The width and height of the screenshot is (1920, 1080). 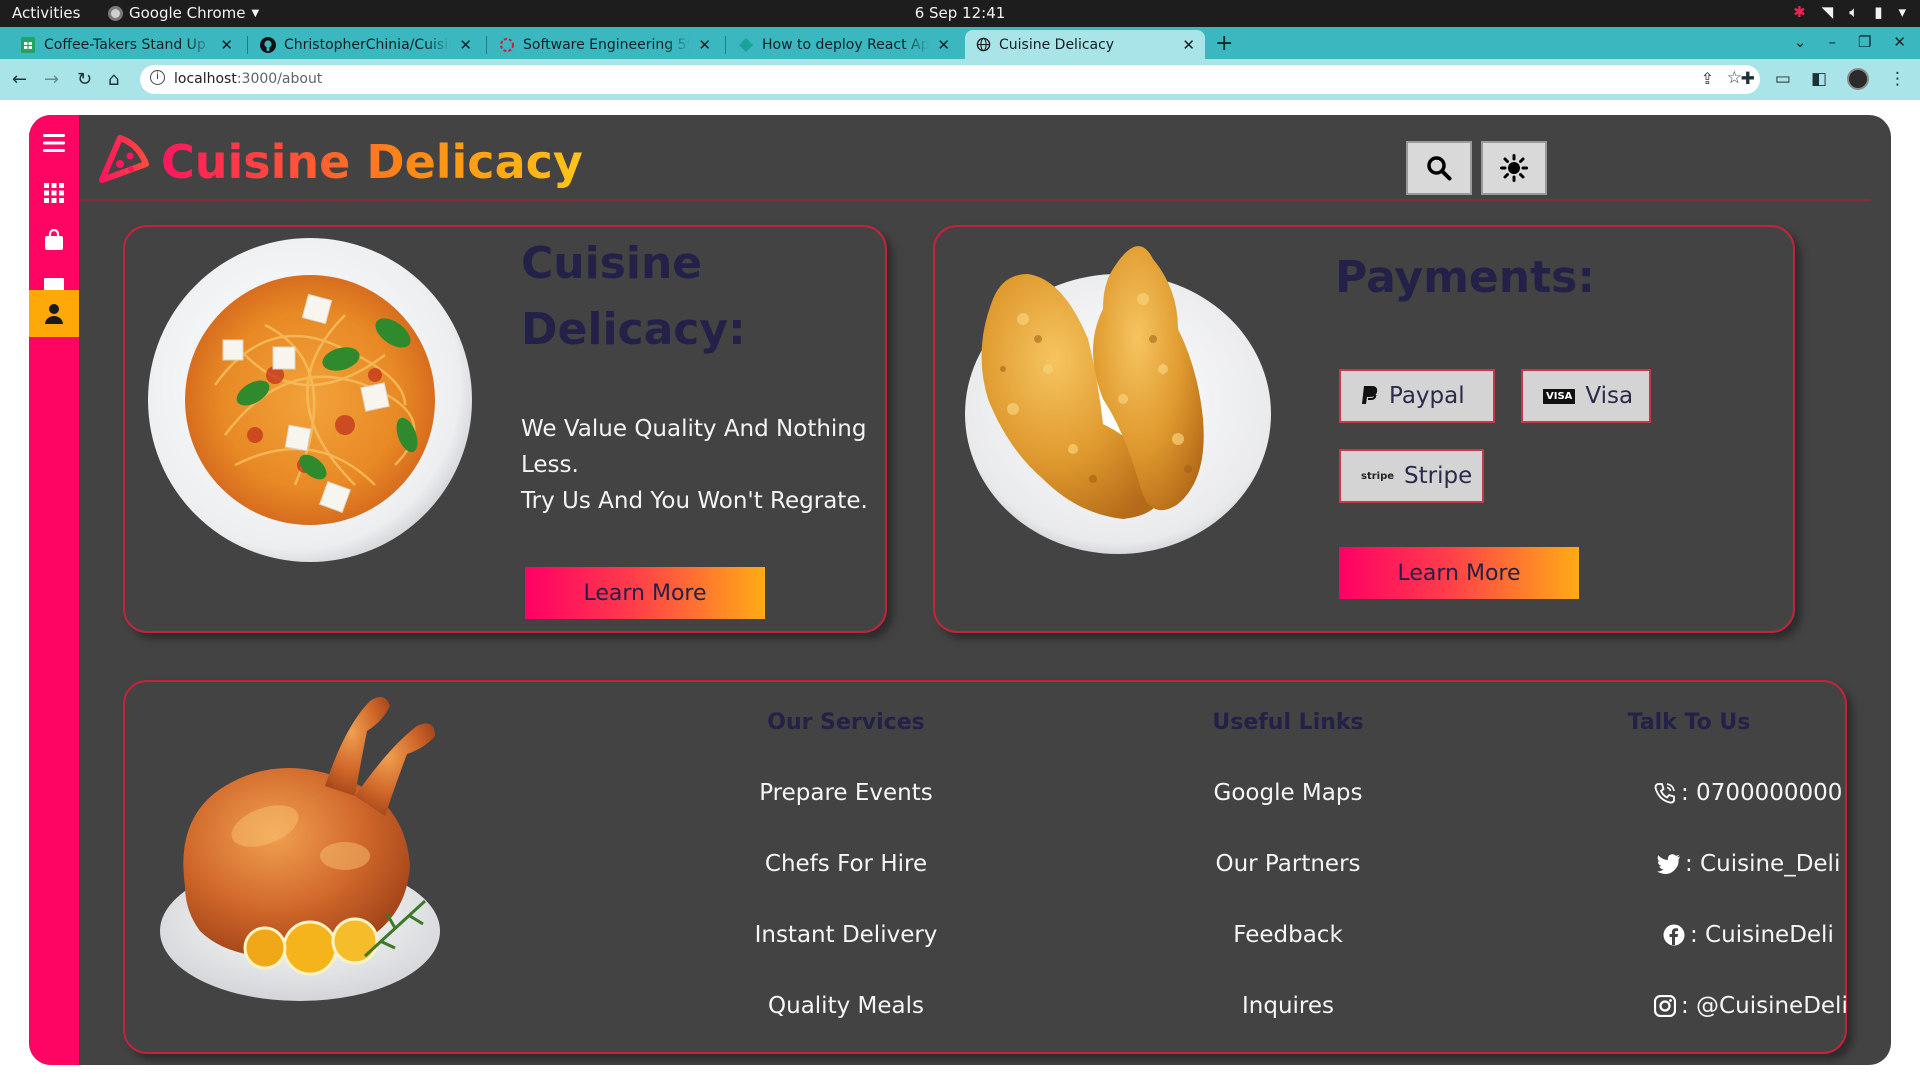 What do you see at coordinates (1665, 1006) in the screenshot?
I see `instagram-icon` at bounding box center [1665, 1006].